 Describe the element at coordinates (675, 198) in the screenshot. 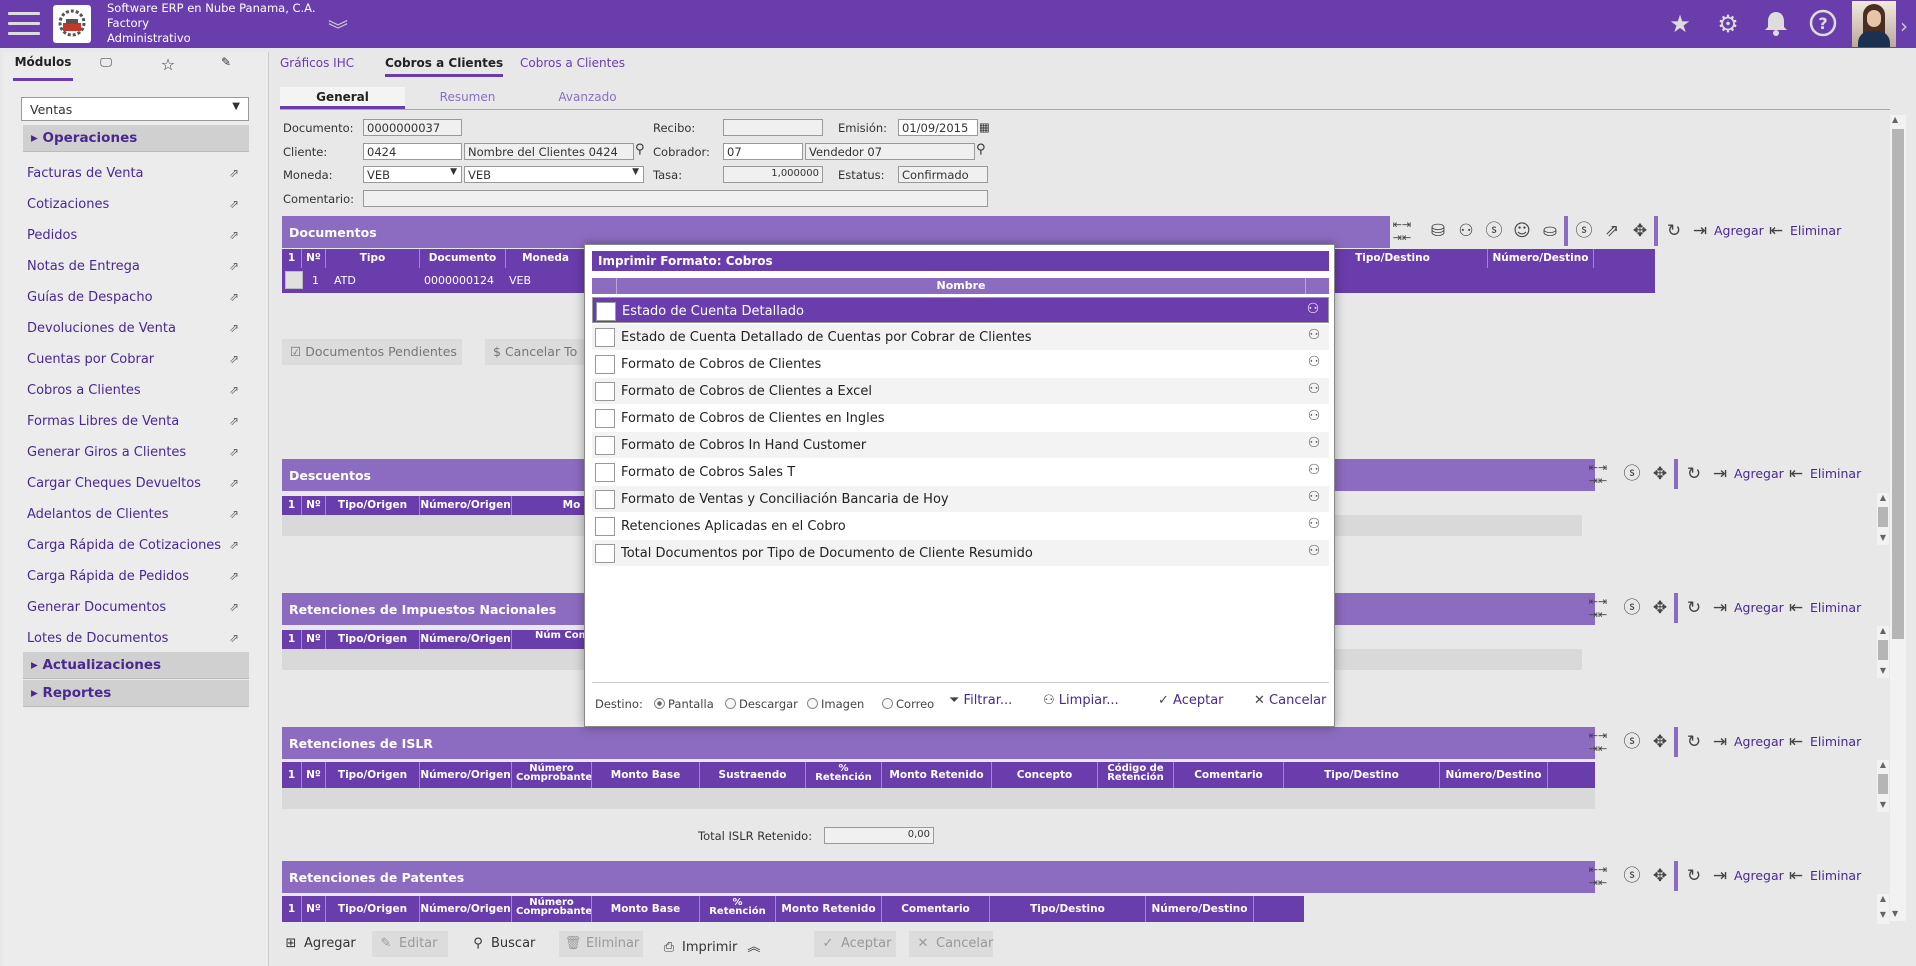

I see `comentario-field` at that location.